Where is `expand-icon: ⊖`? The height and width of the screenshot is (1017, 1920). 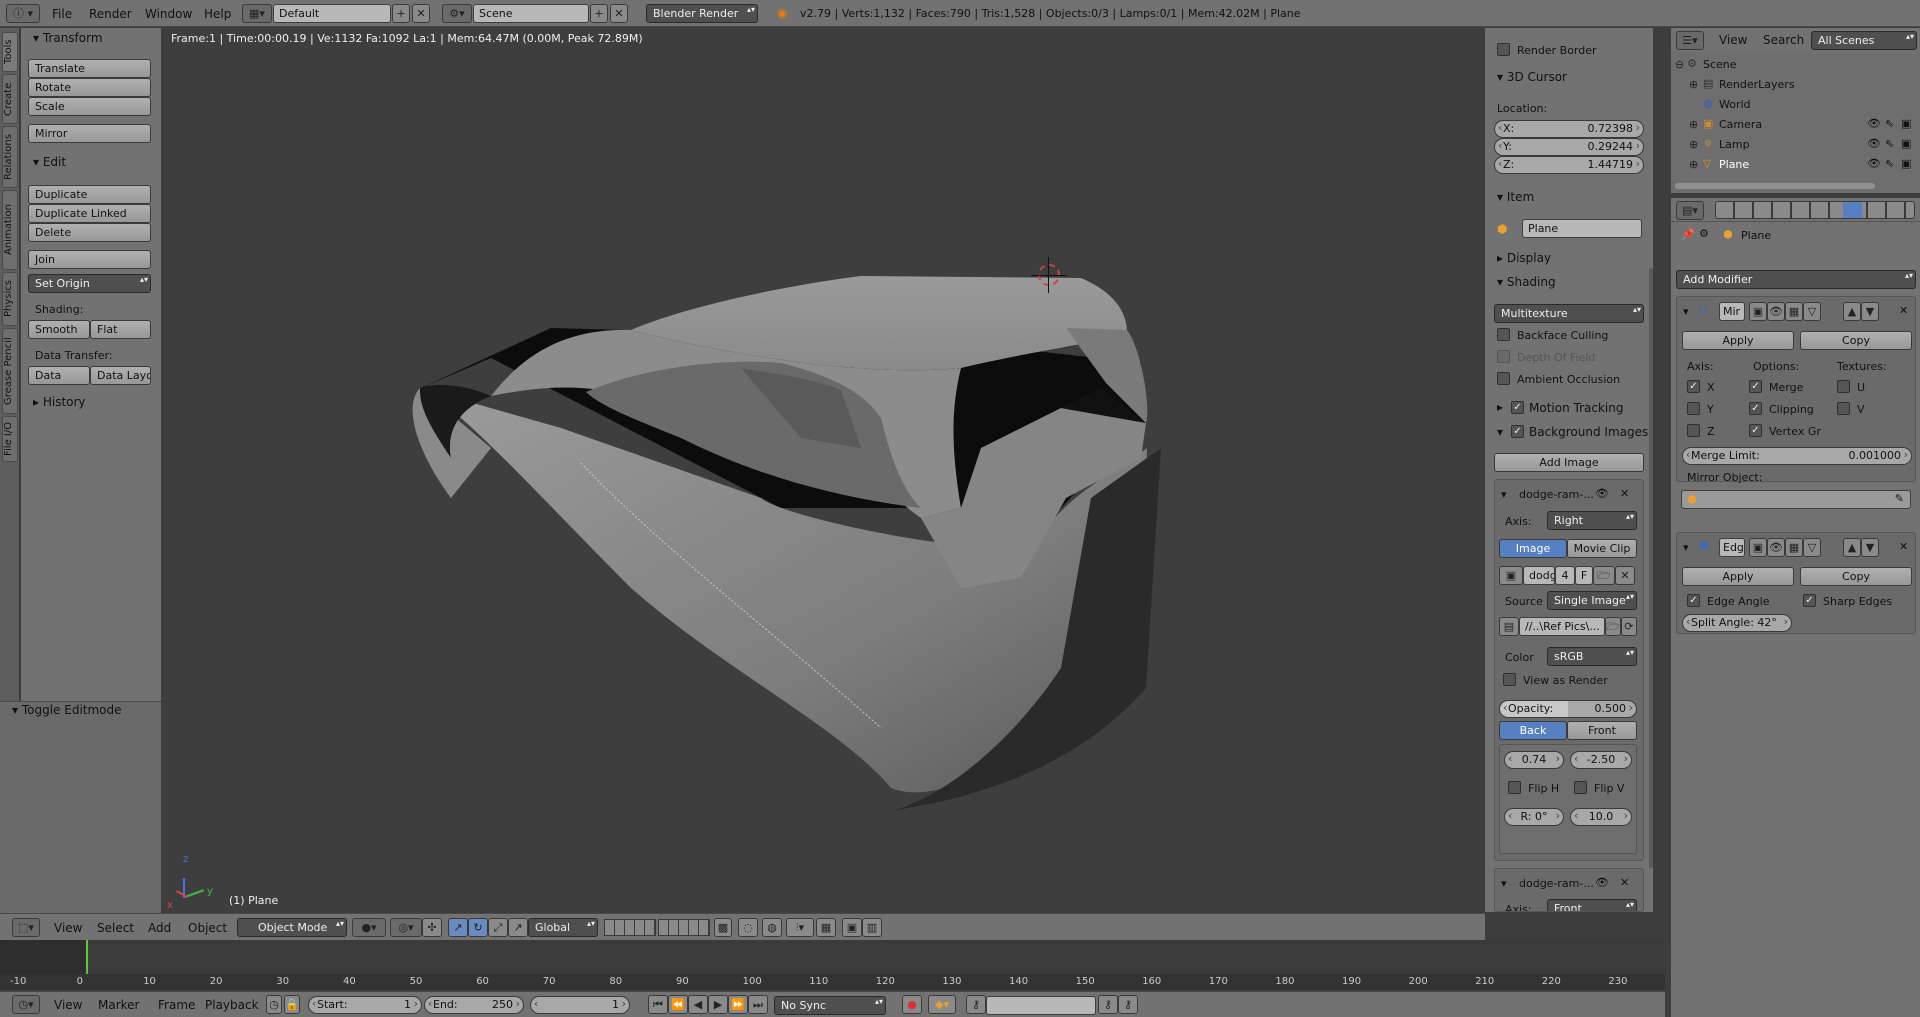 expand-icon: ⊖ is located at coordinates (1679, 64).